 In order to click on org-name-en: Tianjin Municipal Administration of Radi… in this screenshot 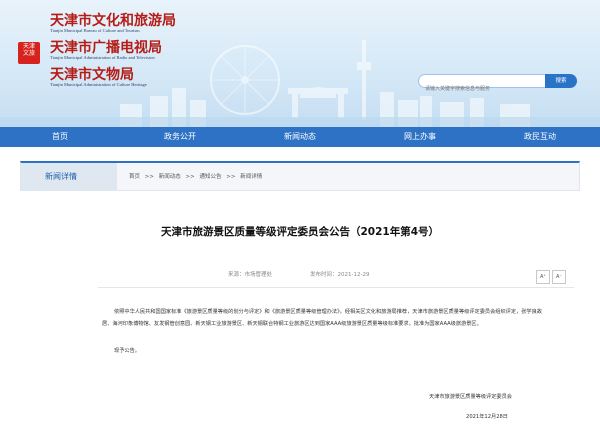, I will do `click(102, 57)`.